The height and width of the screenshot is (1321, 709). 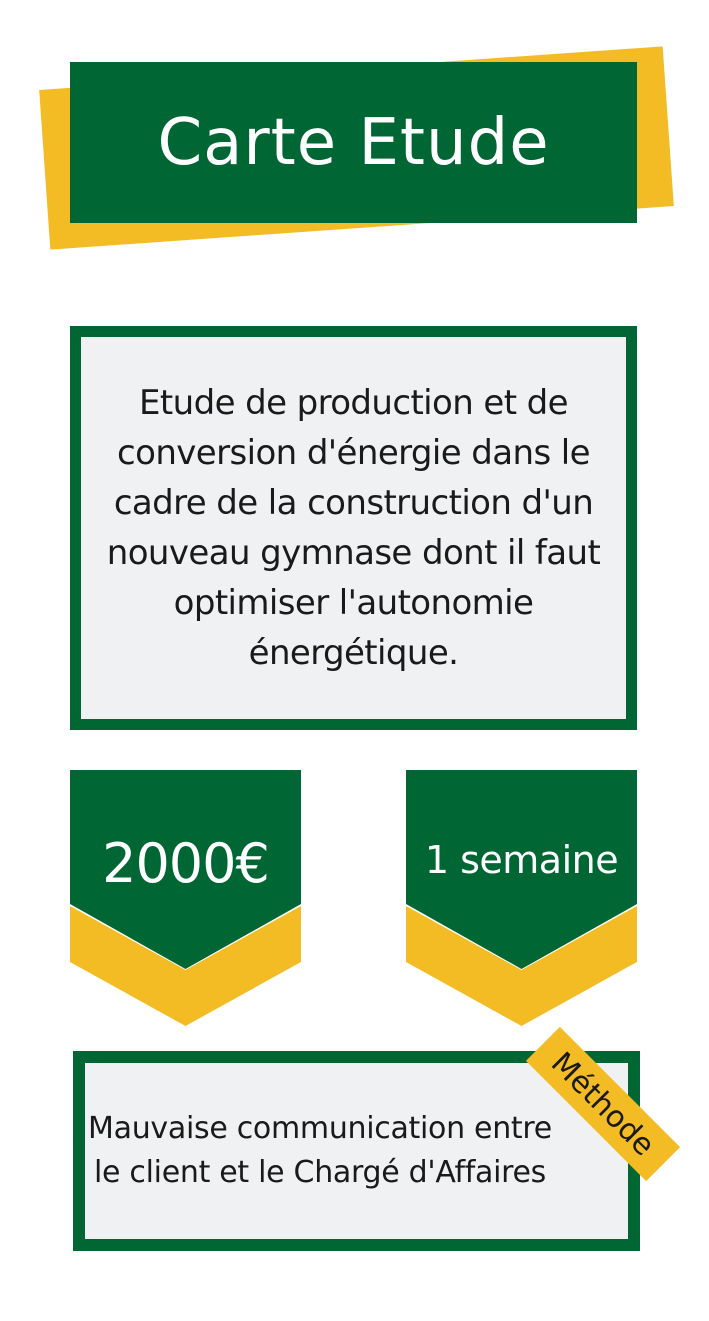 What do you see at coordinates (186, 863) in the screenshot?
I see `price-value: 2000€` at bounding box center [186, 863].